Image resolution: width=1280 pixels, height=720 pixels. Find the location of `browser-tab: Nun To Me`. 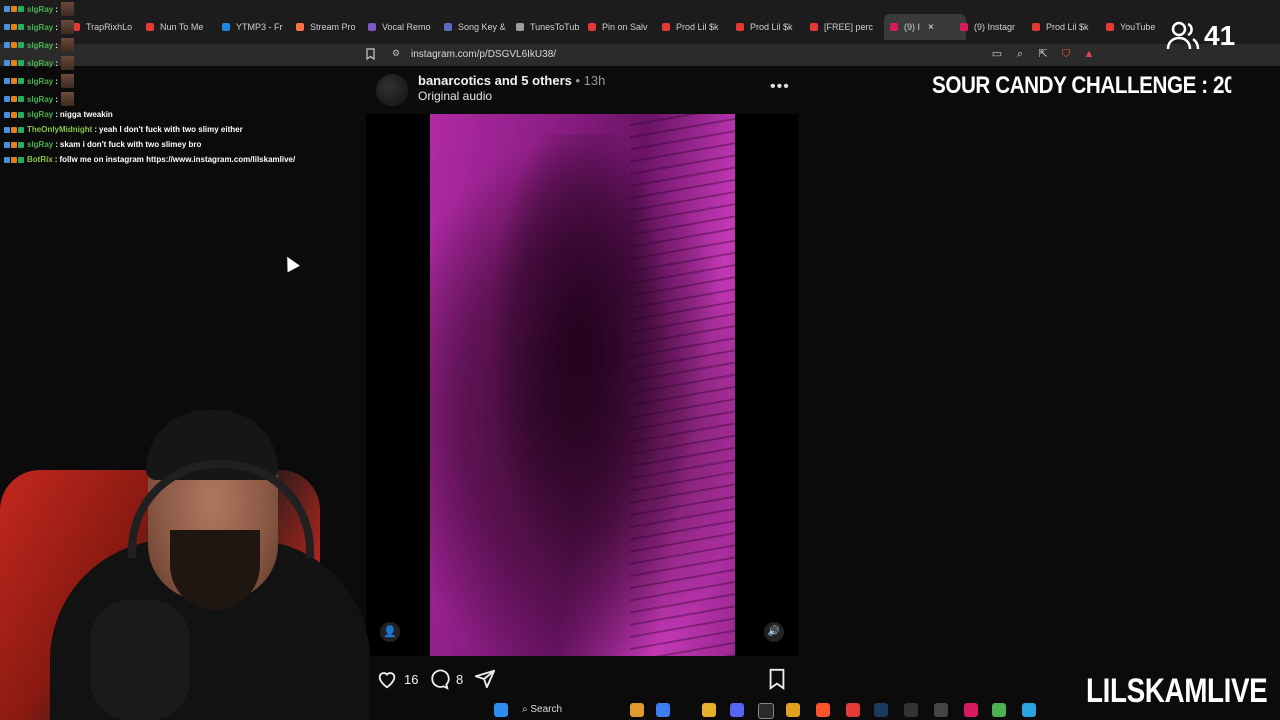

browser-tab: Nun To Me is located at coordinates (180, 27).